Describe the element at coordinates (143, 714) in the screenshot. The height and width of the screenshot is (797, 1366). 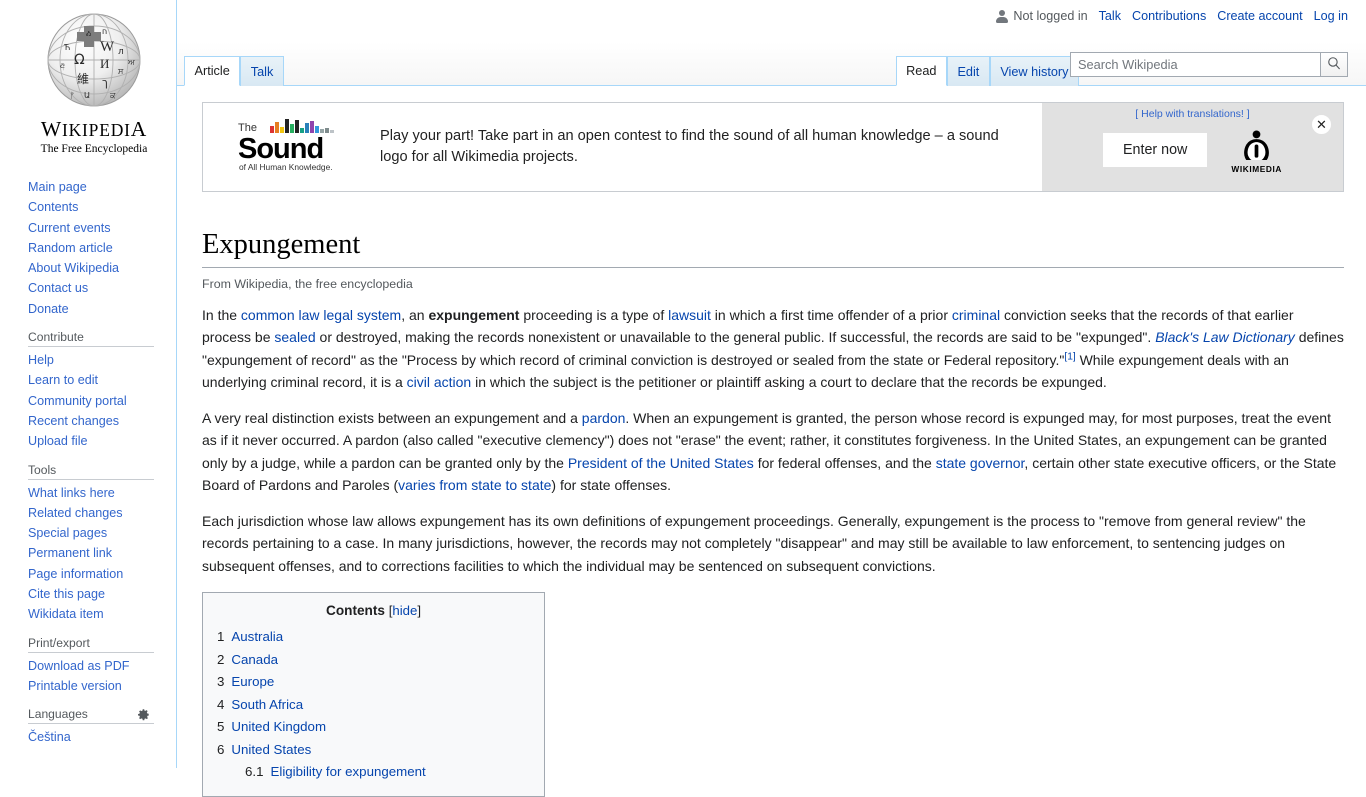
I see `gear-icon` at that location.